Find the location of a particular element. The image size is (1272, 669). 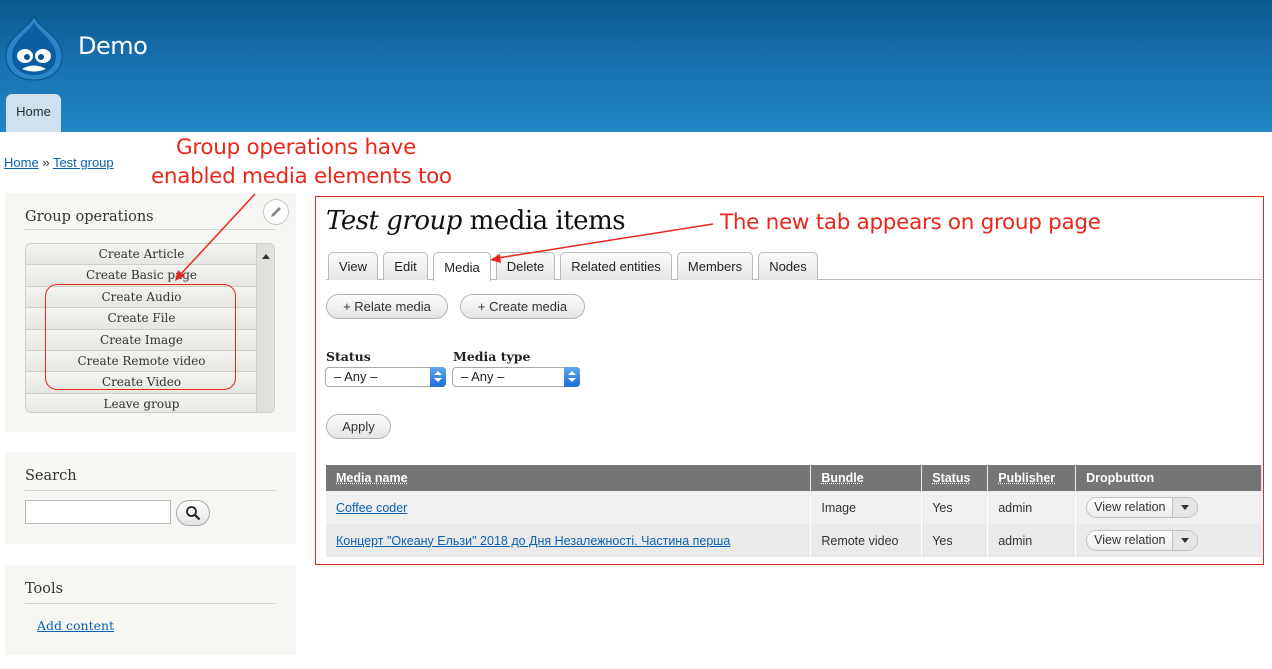

annotation-arrow-tab is located at coordinates (605, 241).